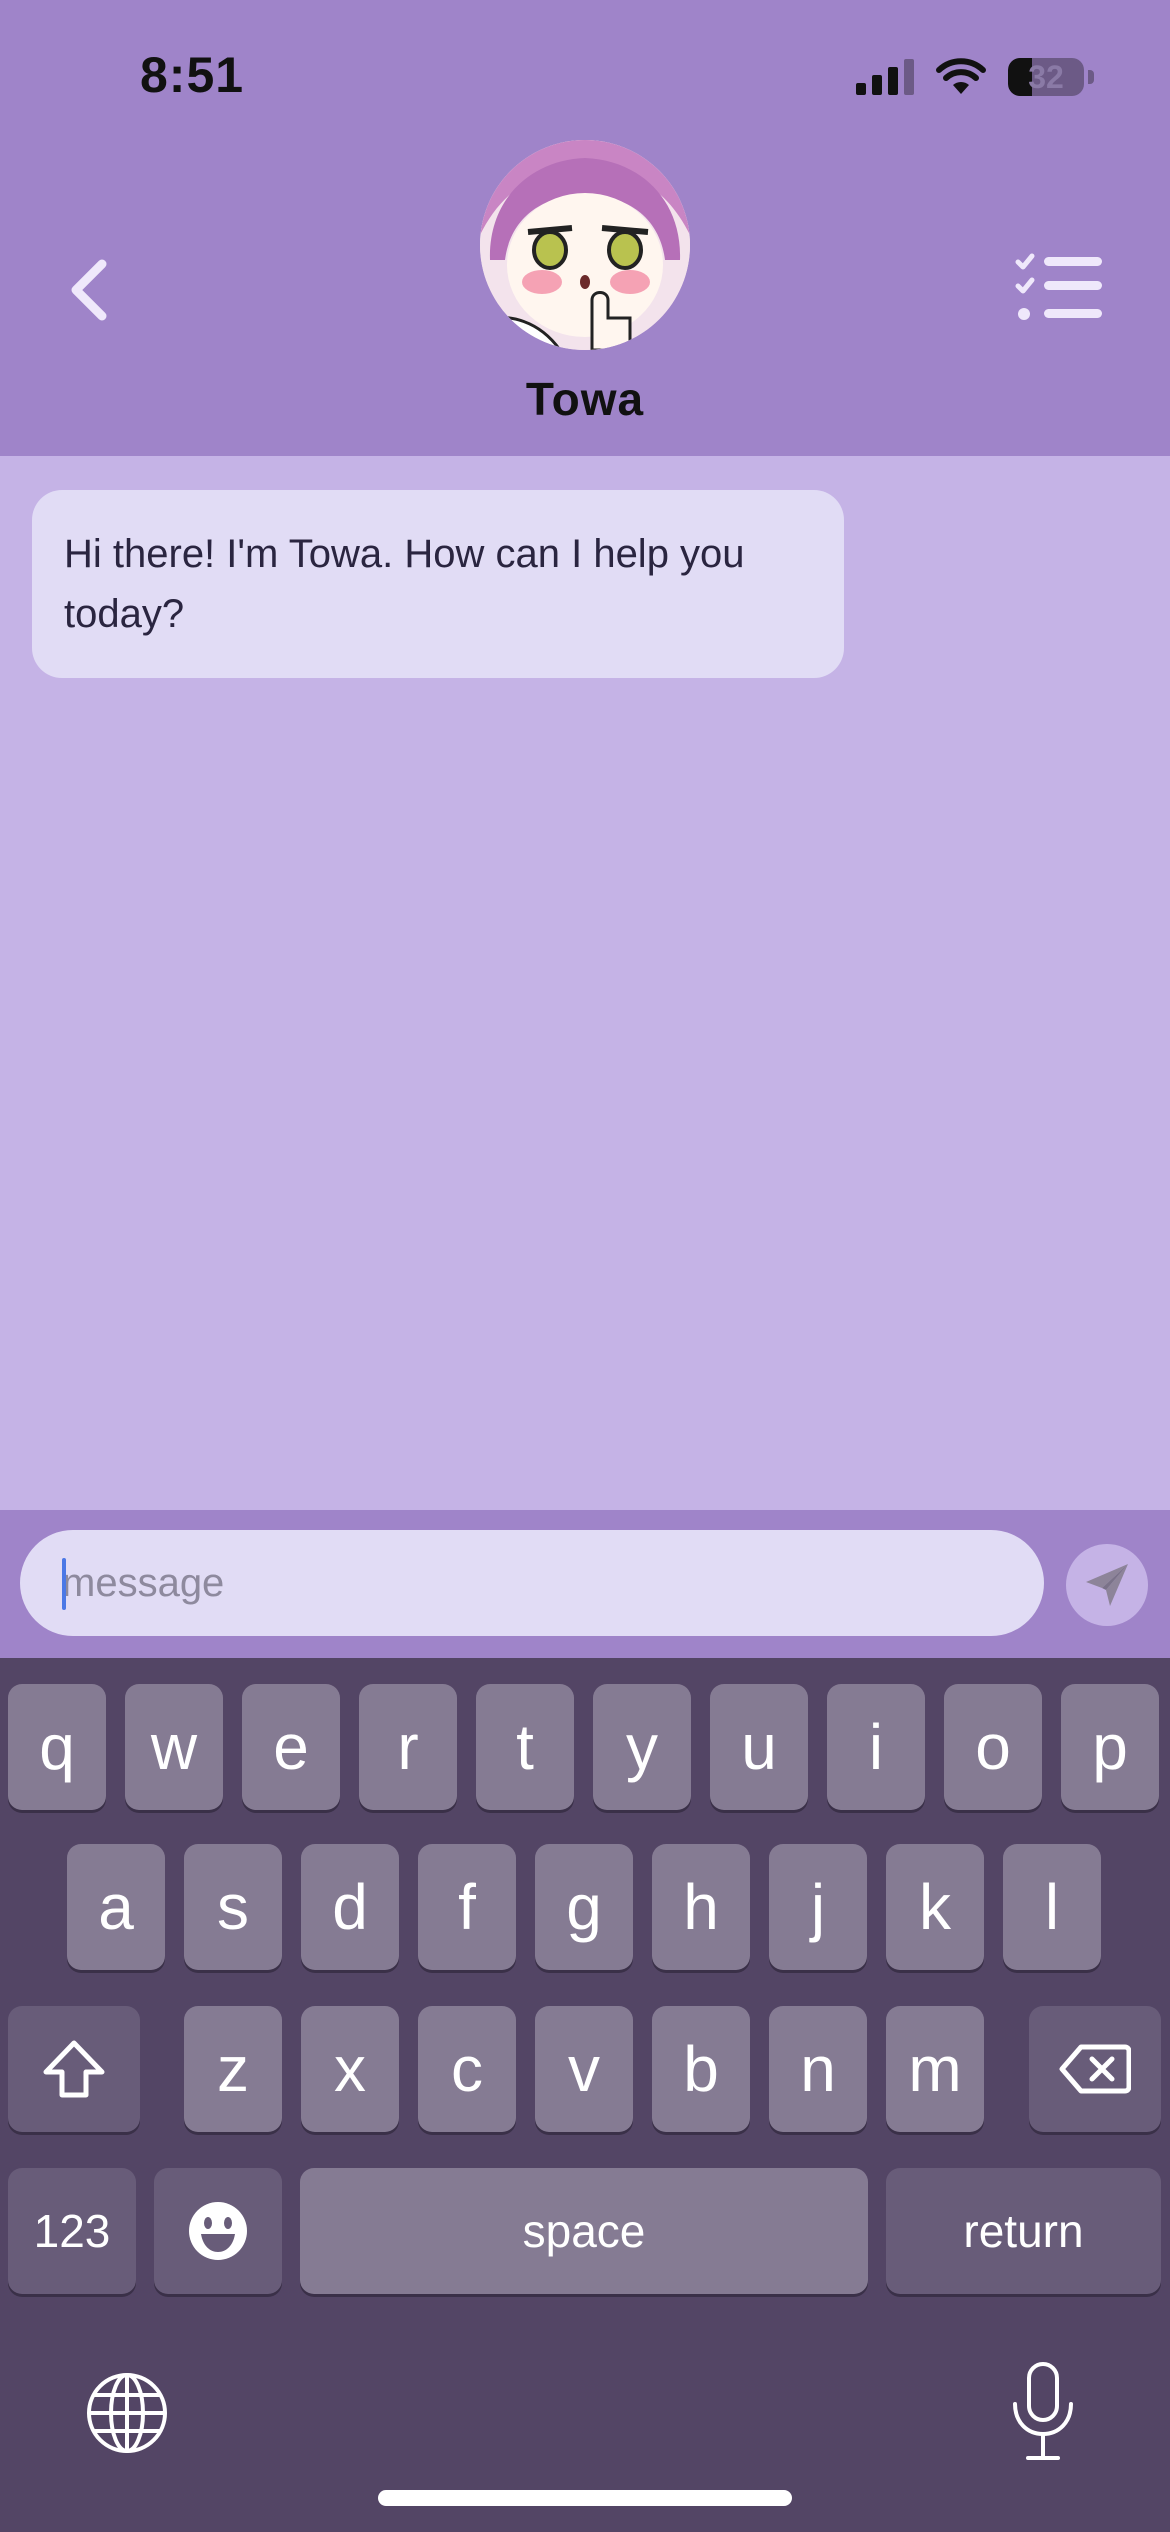 This screenshot has width=1170, height=2532. I want to click on back-button, so click(92, 290).